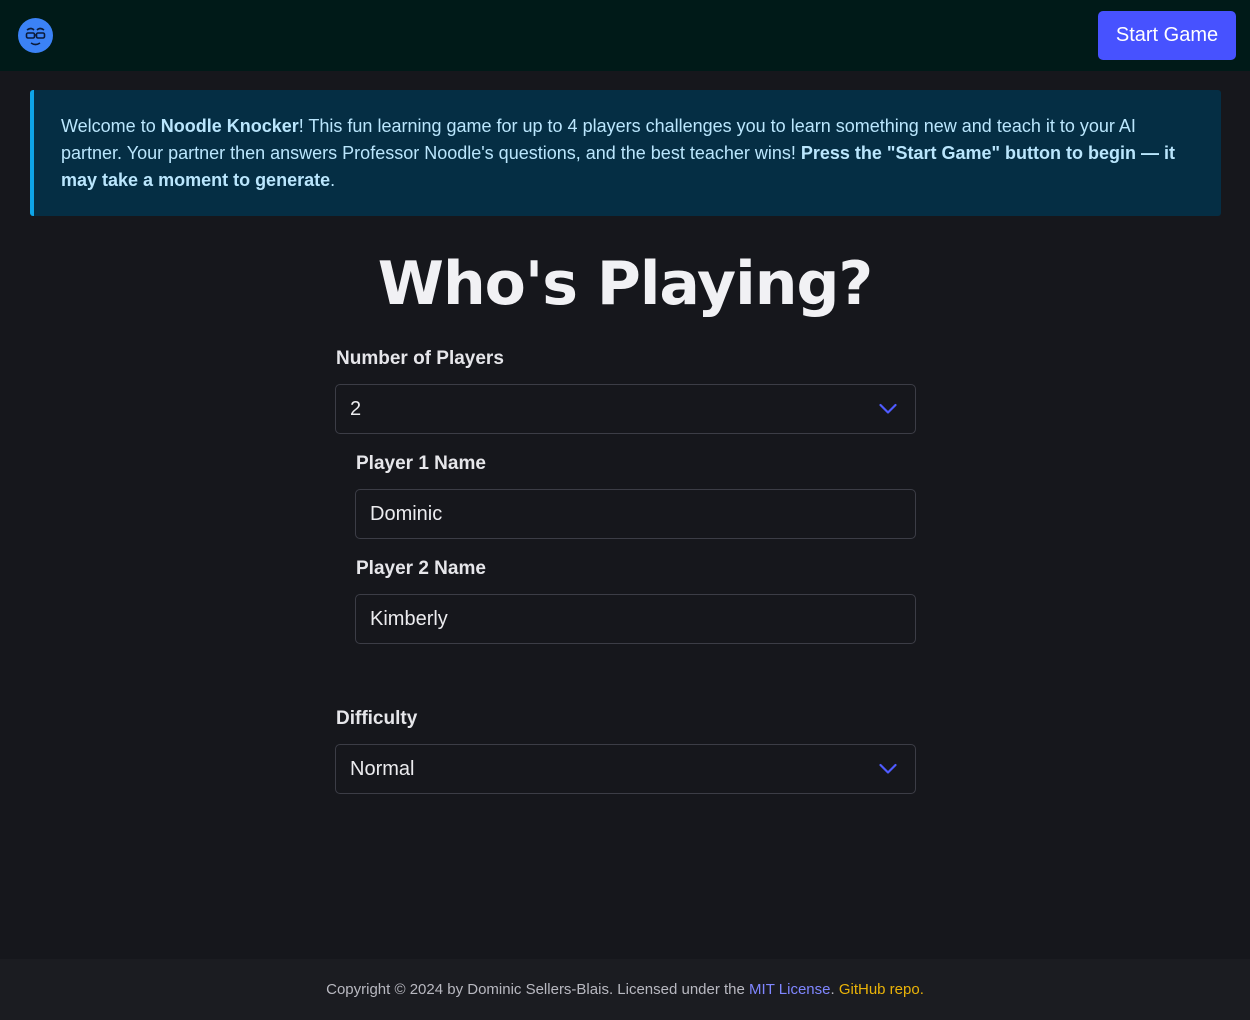 This screenshot has height=1020, width=1250. I want to click on player1-name-label: Player 1 Name, so click(421, 463).